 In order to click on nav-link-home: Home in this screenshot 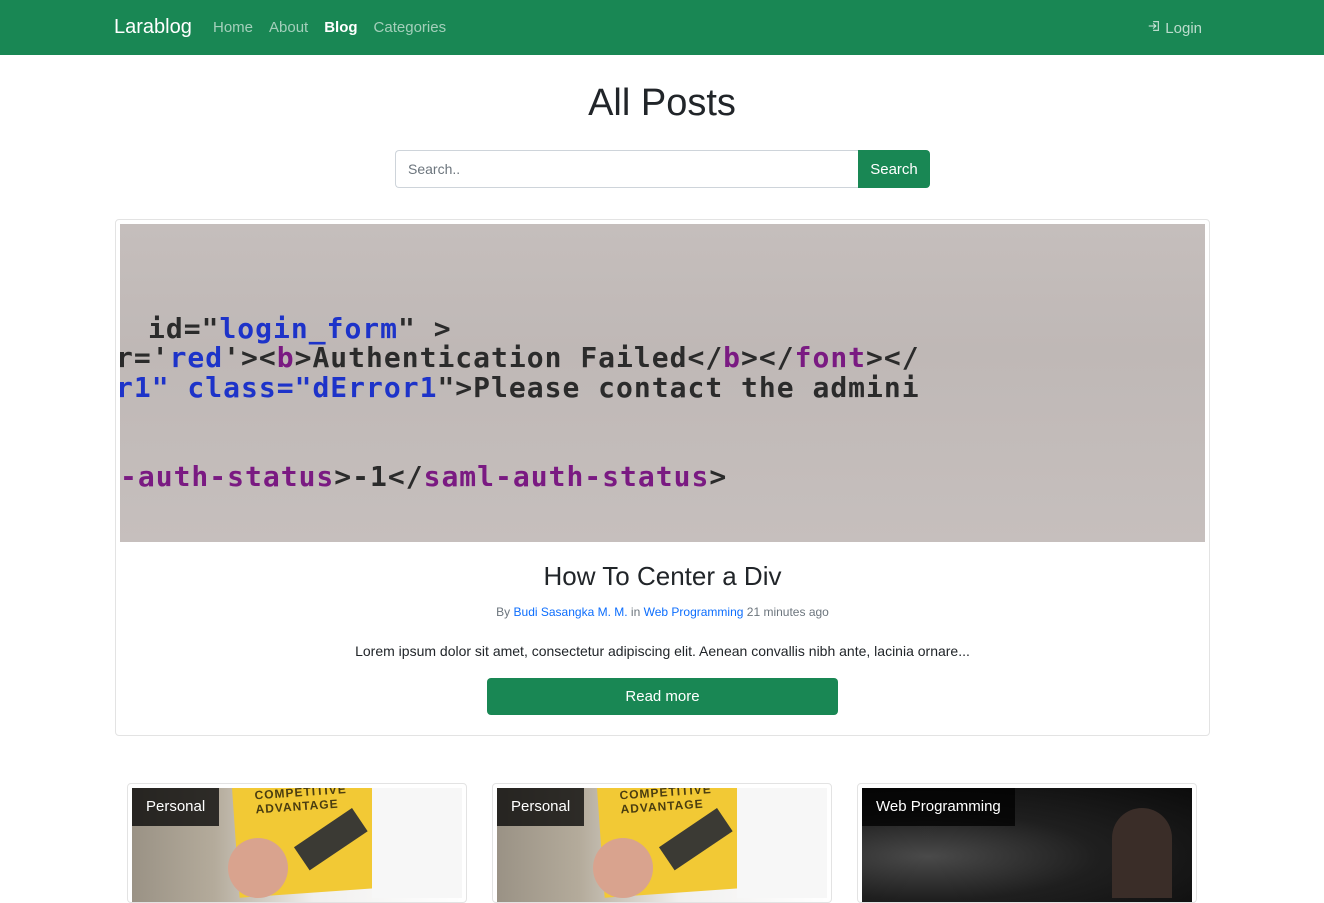, I will do `click(233, 27)`.